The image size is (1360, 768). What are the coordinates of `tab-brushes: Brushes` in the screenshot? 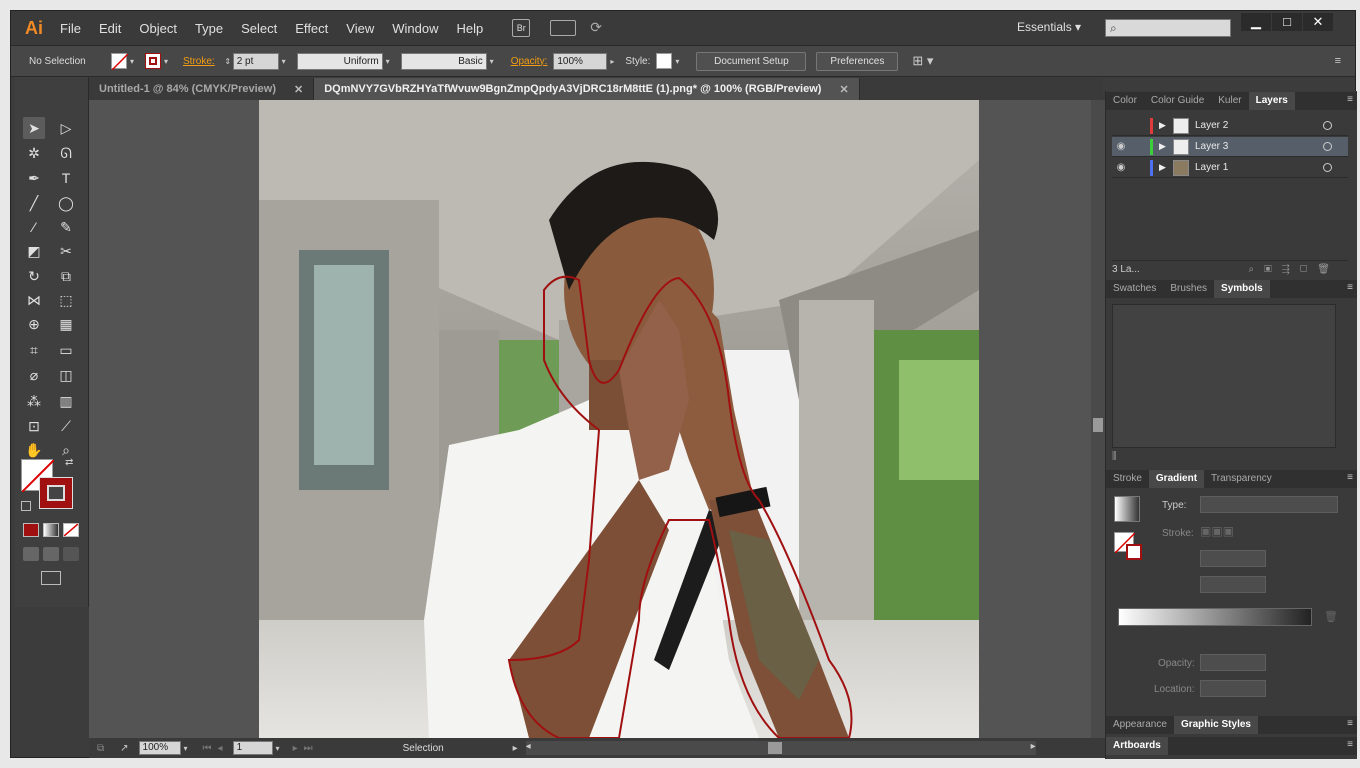 It's located at (1188, 289).